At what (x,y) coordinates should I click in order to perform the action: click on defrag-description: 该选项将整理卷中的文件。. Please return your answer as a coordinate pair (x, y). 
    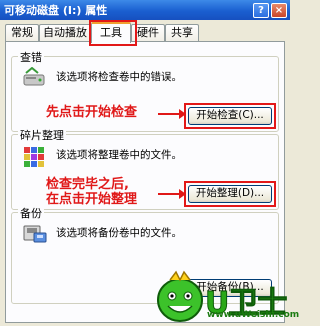
    Looking at the image, I should click on (119, 155).